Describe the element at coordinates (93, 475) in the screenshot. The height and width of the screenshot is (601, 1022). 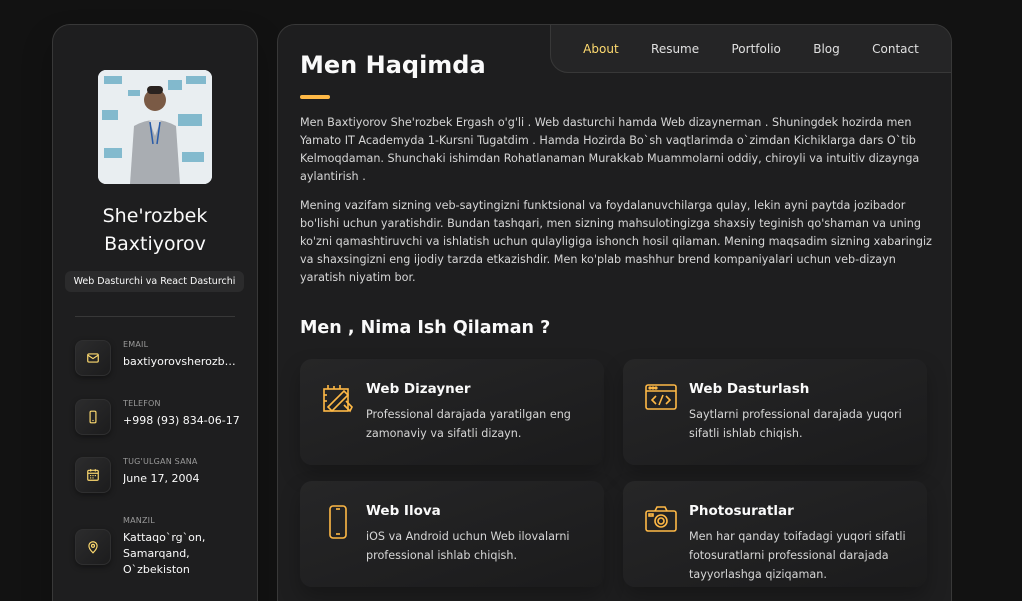
I see `calendar-icon` at that location.